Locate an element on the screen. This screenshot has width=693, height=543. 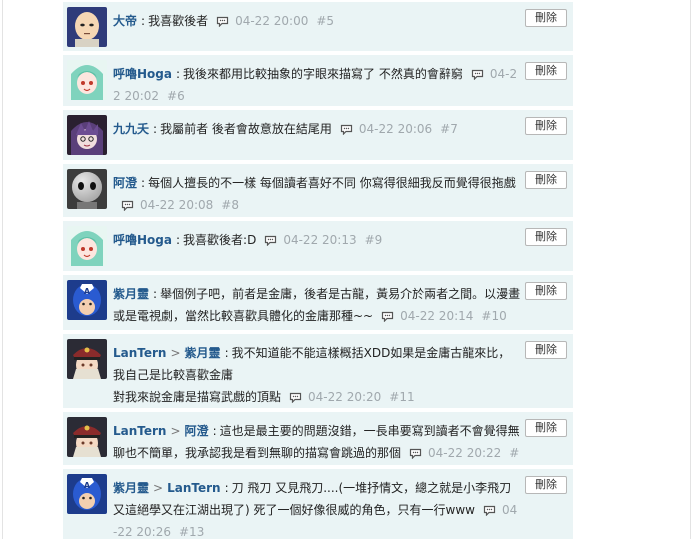
comment-time: 04-22 20:20 is located at coordinates (345, 397).